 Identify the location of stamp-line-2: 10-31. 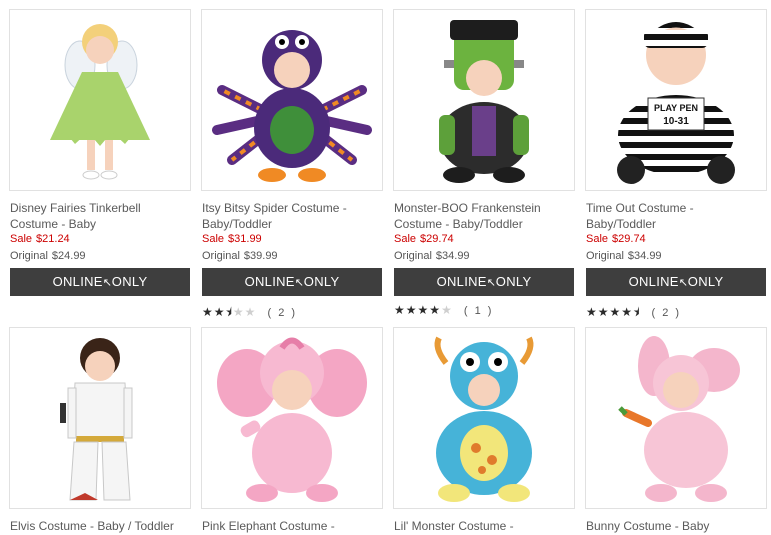
(676, 121).